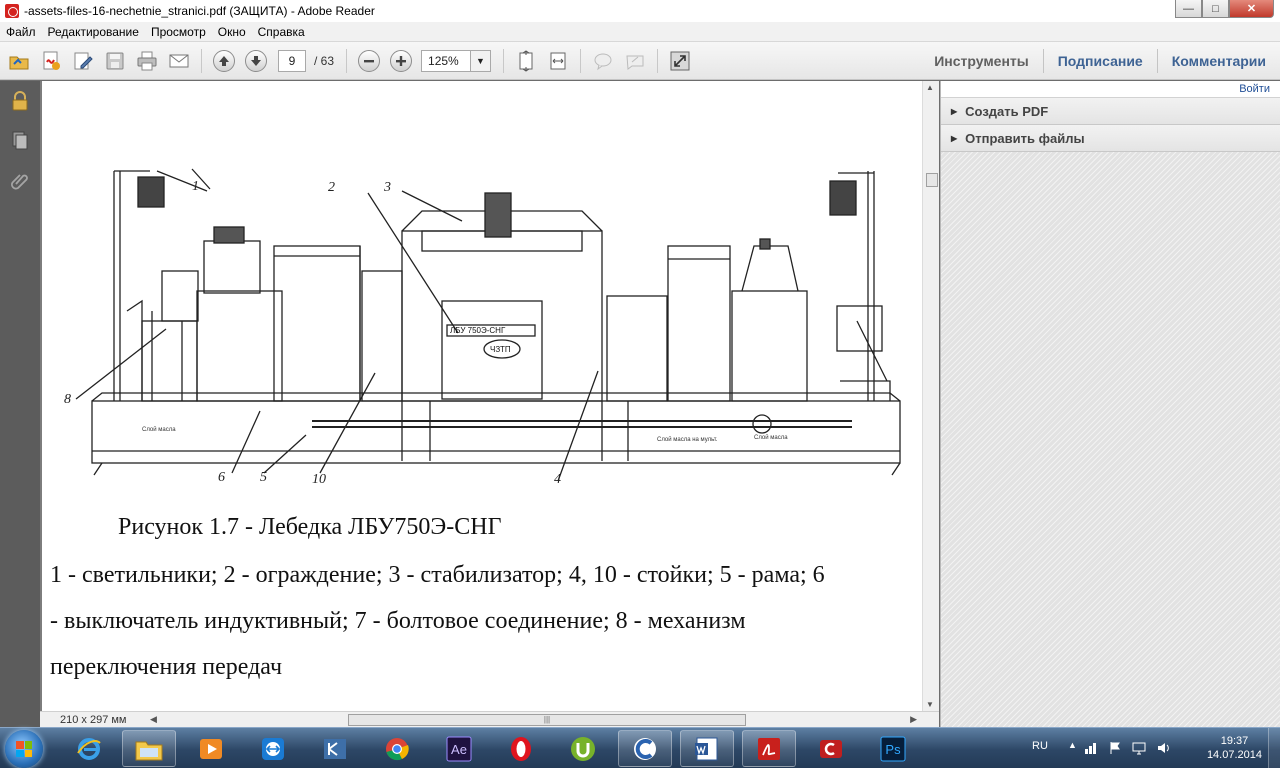 The width and height of the screenshot is (1280, 768). I want to click on ps-label: Ps, so click(893, 749).